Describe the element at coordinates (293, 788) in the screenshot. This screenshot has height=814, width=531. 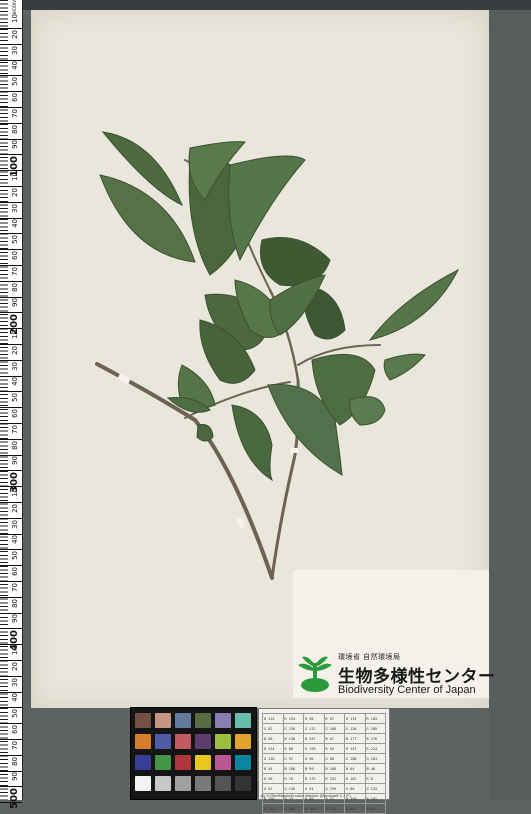
I see `table-cell: G 148` at that location.